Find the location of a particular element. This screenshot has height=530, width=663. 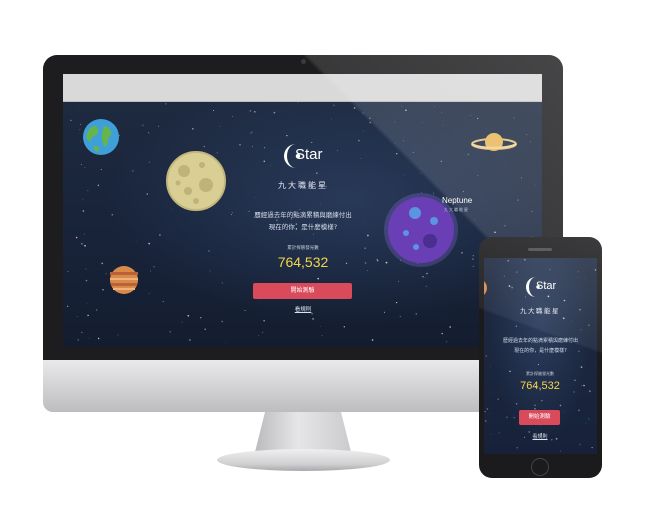

rules-link: 看規則 is located at coordinates (303, 309).